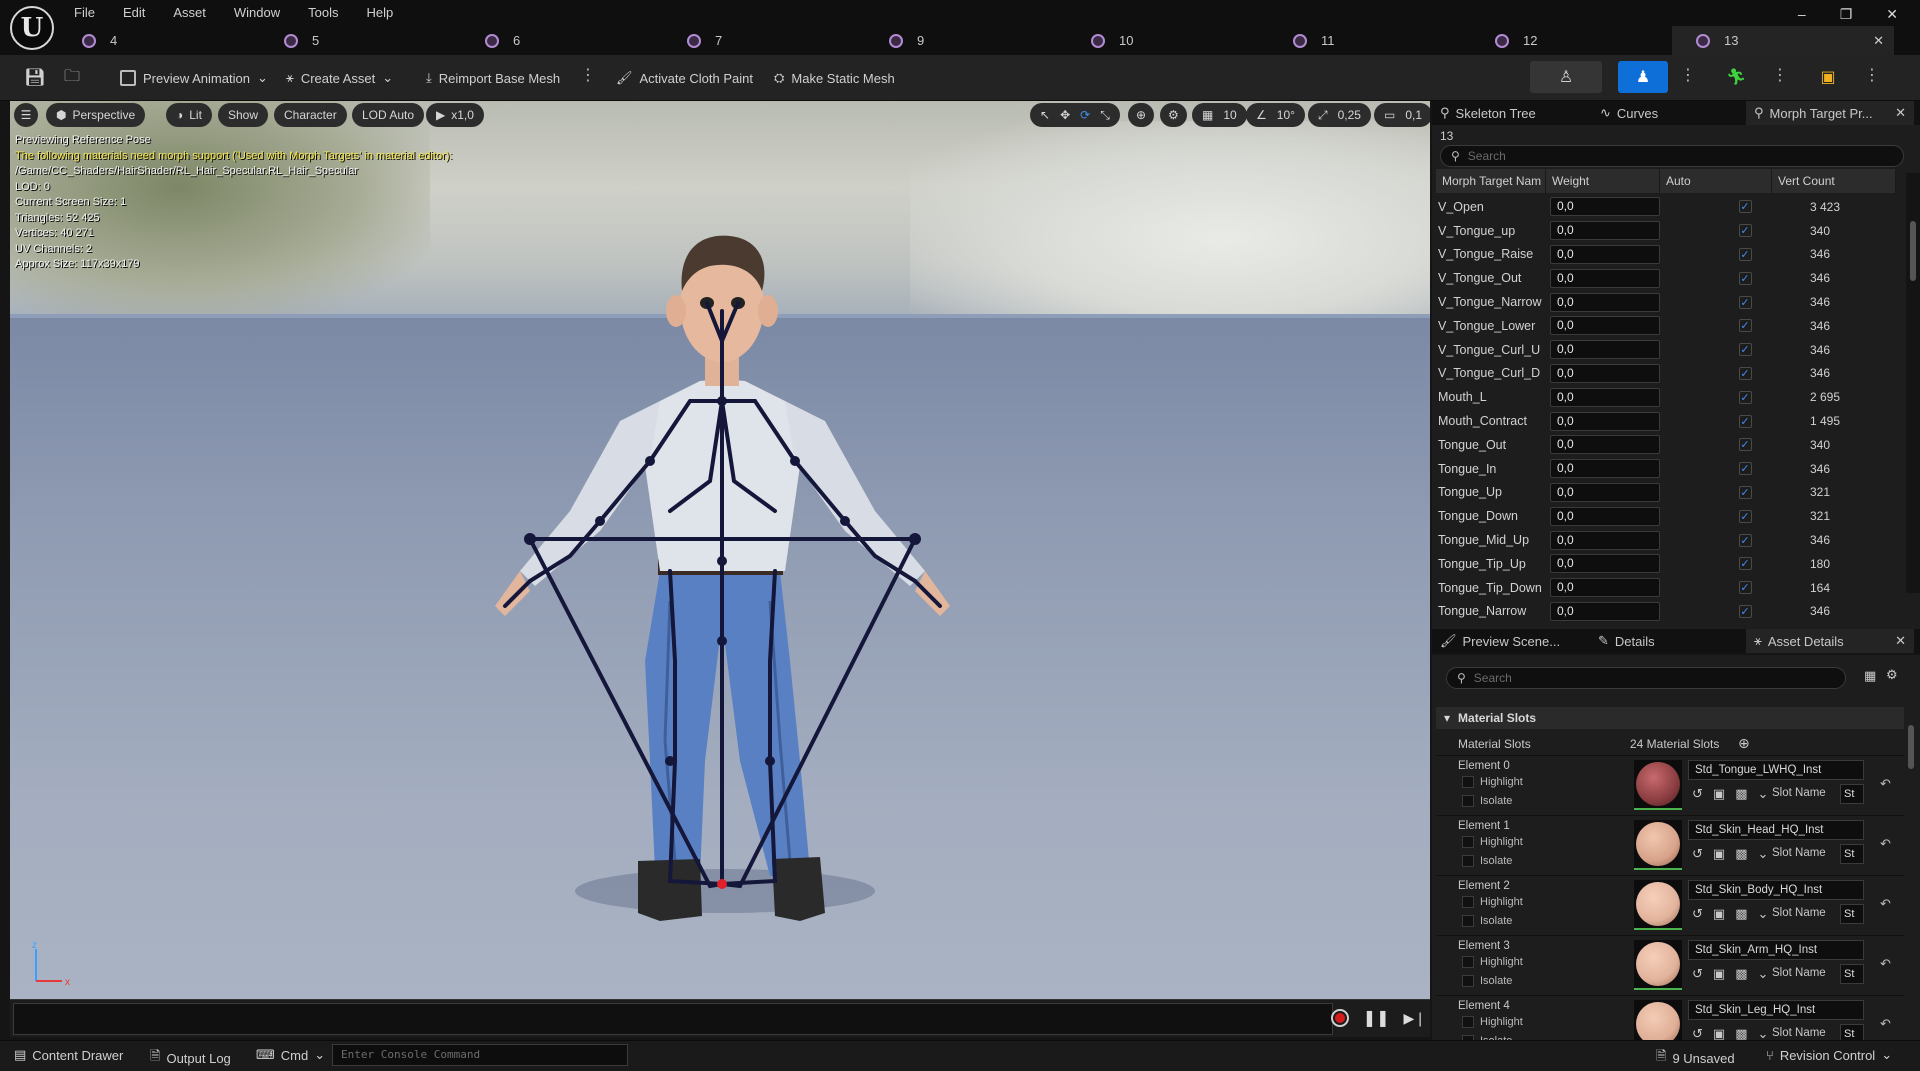  Describe the element at coordinates (1892, 675) in the screenshot. I see `gear-icon: ⚙` at that location.